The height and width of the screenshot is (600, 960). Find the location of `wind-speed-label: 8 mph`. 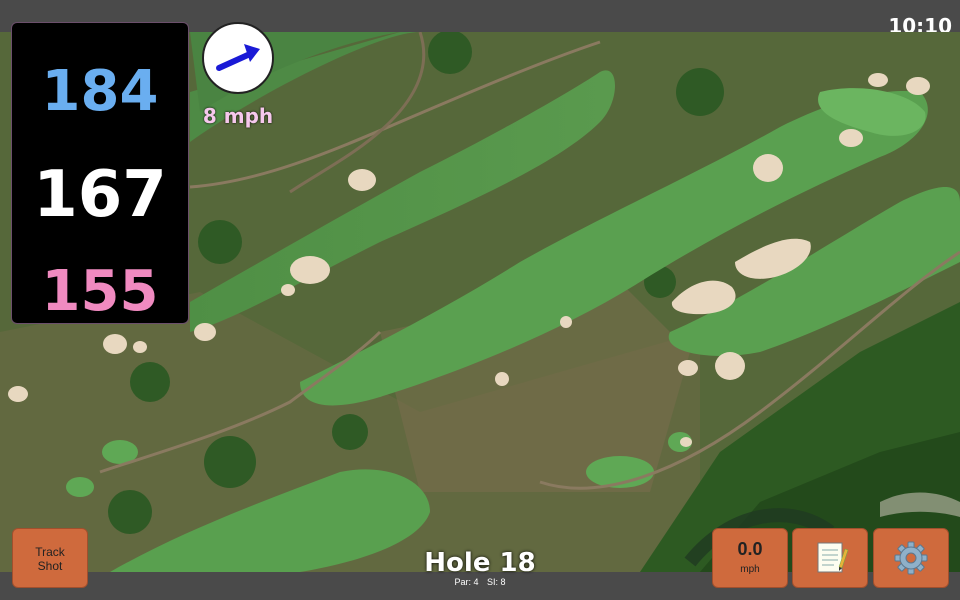

wind-speed-label: 8 mph is located at coordinates (238, 116).